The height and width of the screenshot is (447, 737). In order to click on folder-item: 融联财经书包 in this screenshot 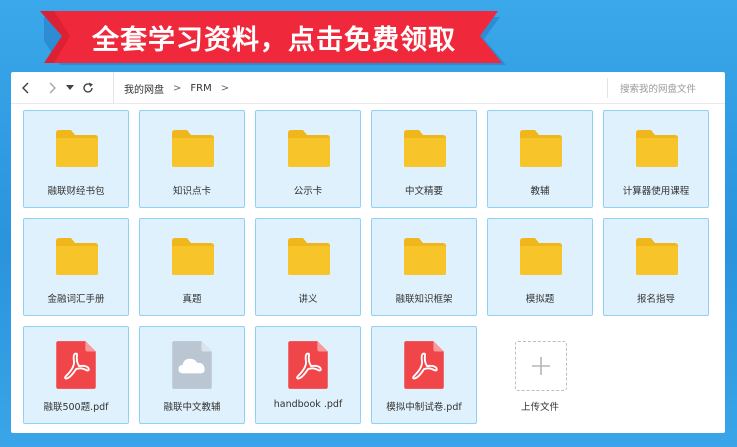, I will do `click(76, 159)`.